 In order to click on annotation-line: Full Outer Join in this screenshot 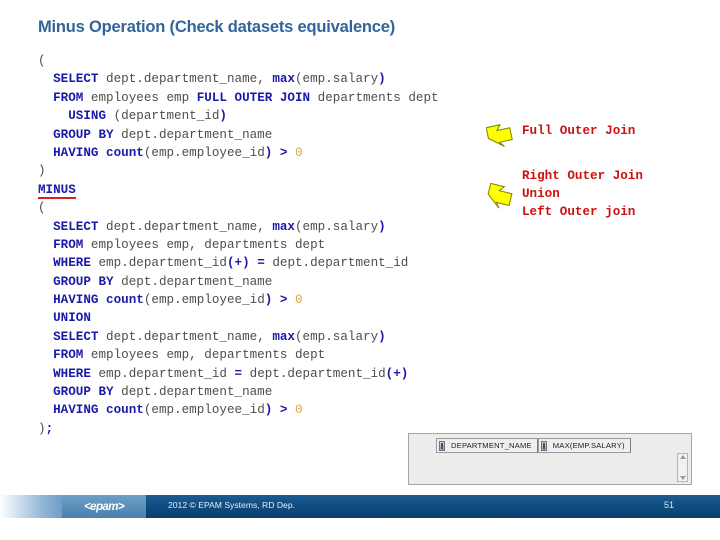, I will do `click(579, 131)`.